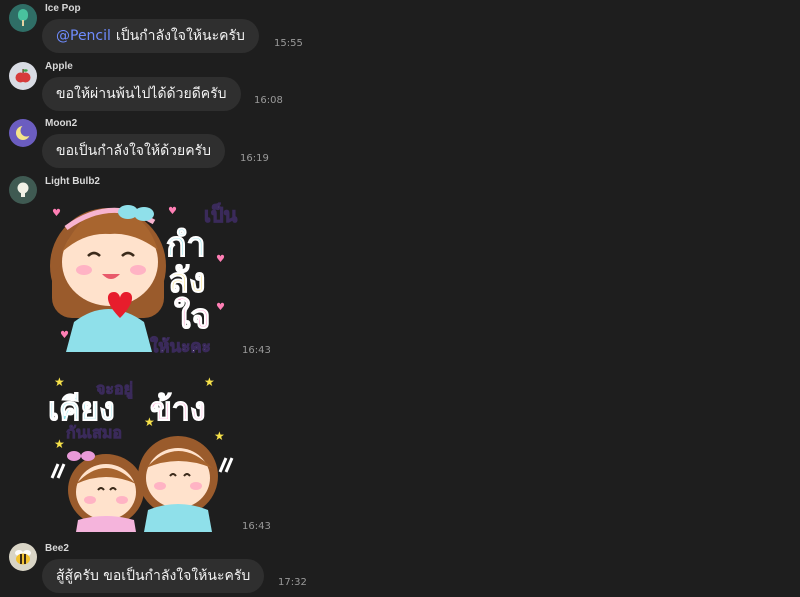 The width and height of the screenshot is (800, 597). What do you see at coordinates (186, 281) in the screenshot?
I see `sticker-word: ลัง` at bounding box center [186, 281].